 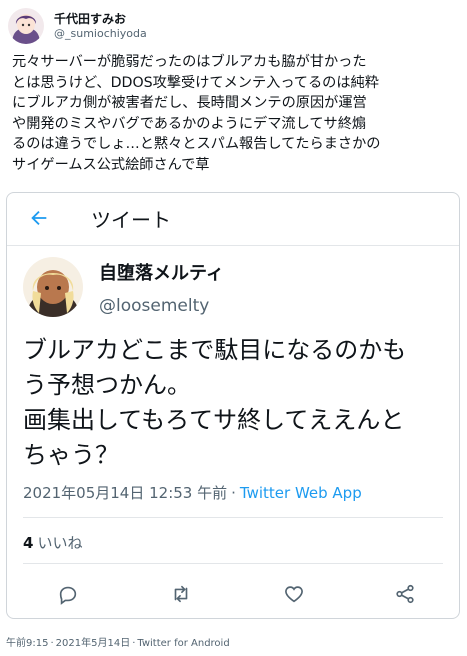 What do you see at coordinates (53, 287) in the screenshot?
I see `quoted-author-avatar` at bounding box center [53, 287].